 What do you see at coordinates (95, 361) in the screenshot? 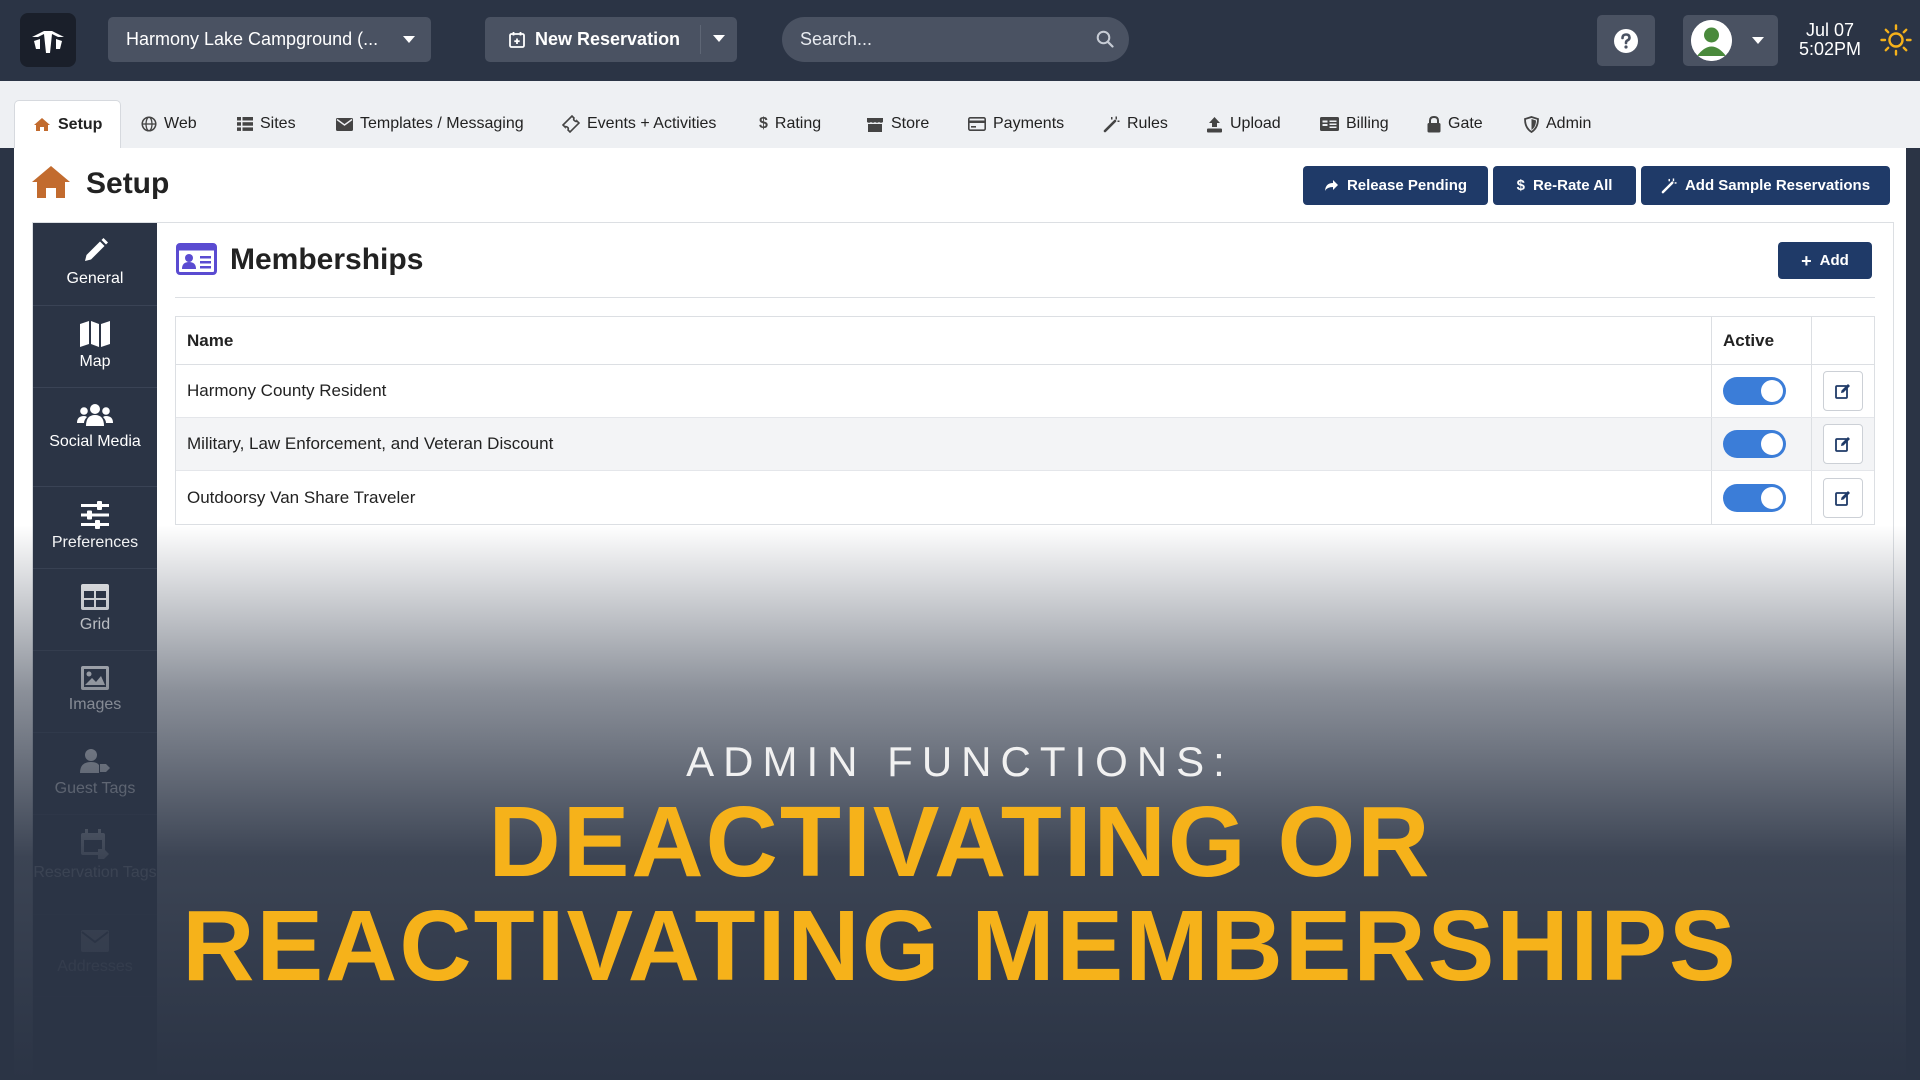
I see `sidebar-item-label: Map` at bounding box center [95, 361].